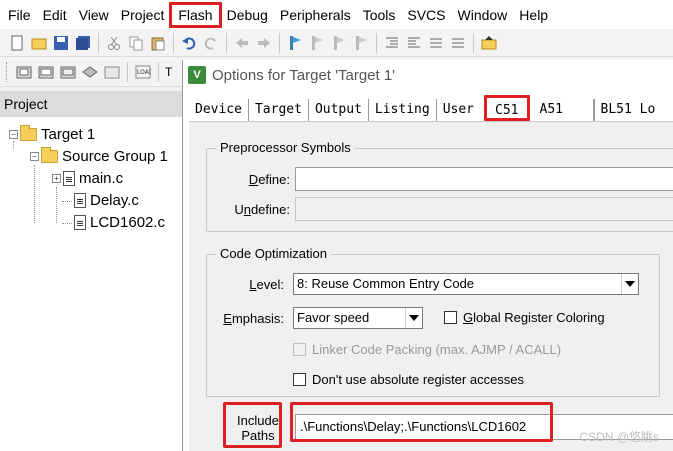 The image size is (673, 451). I want to click on menu-help: Help, so click(533, 15).